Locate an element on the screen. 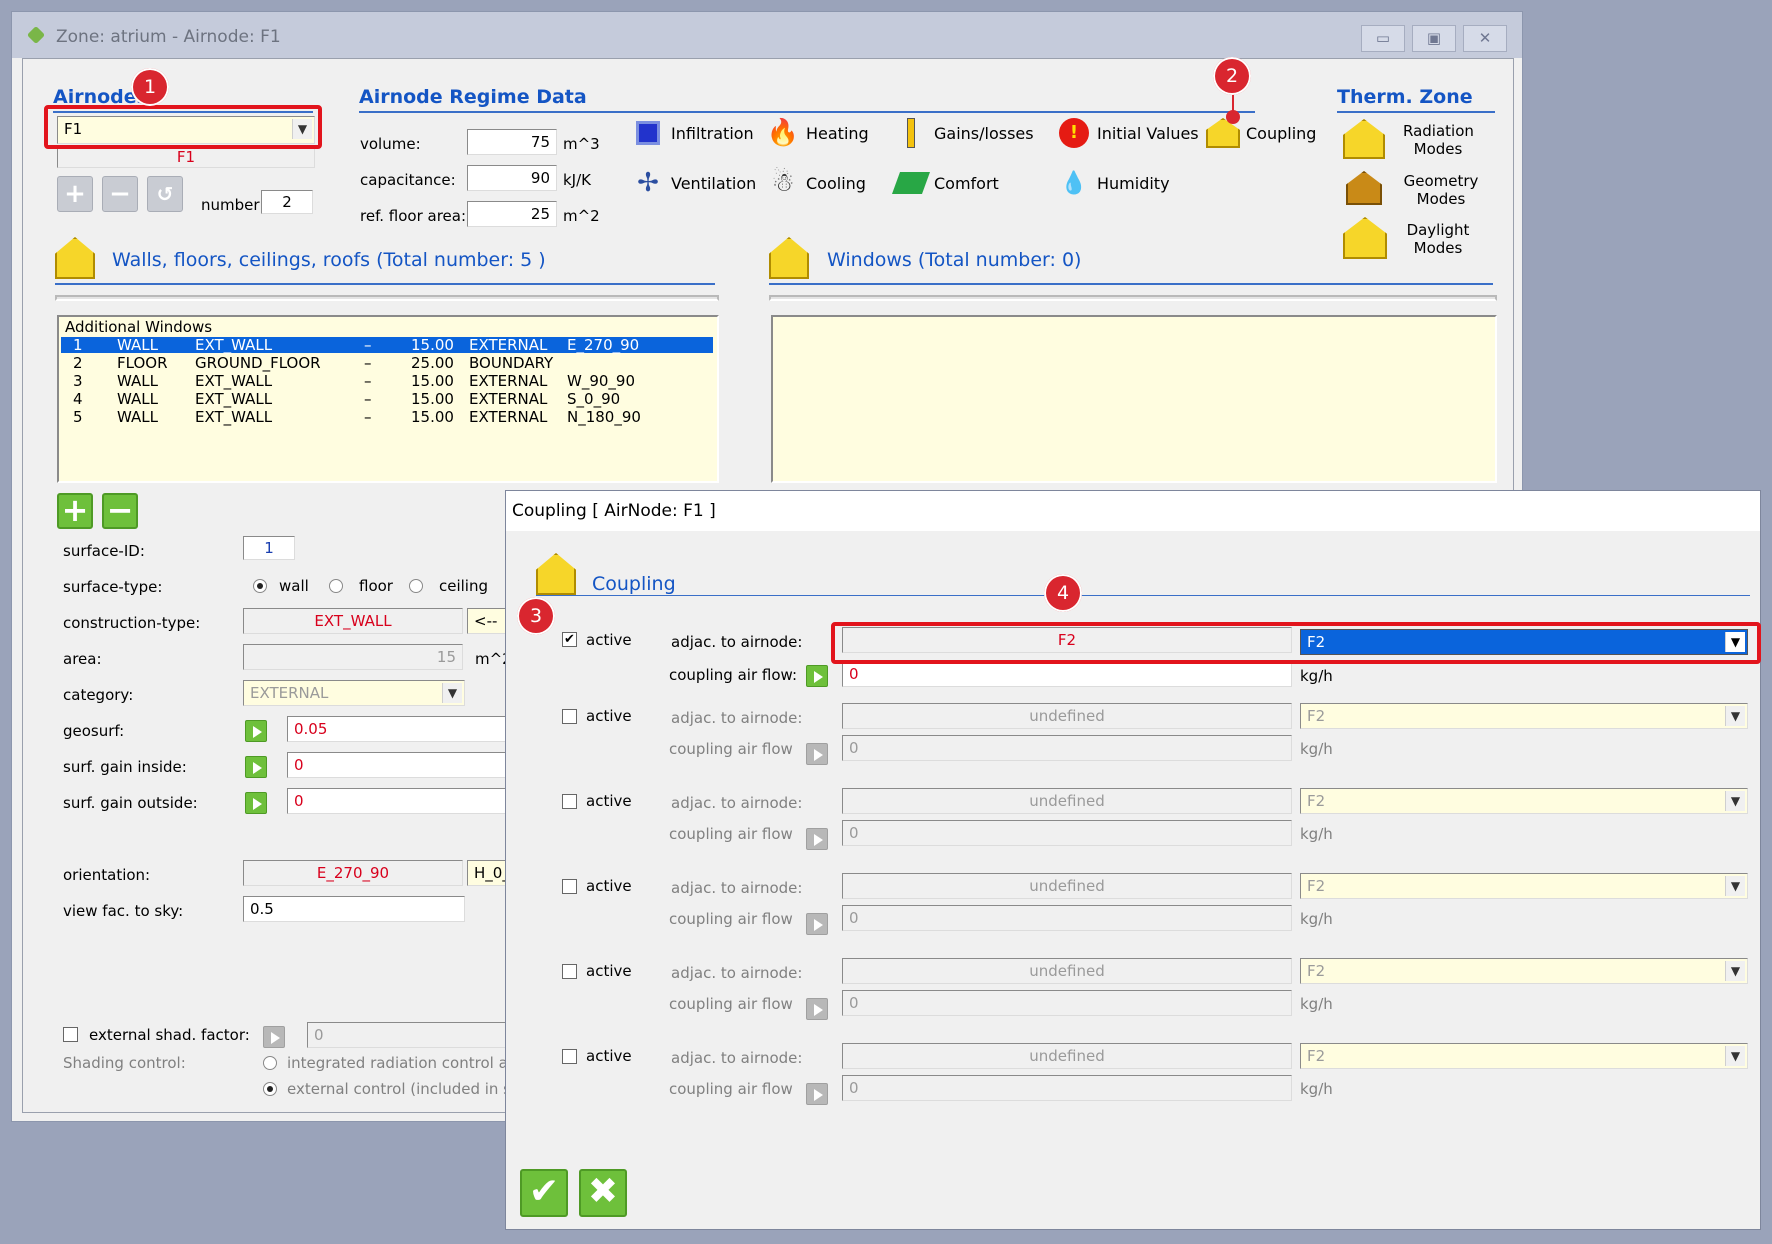  floor-area-field: 25 is located at coordinates (512, 214).